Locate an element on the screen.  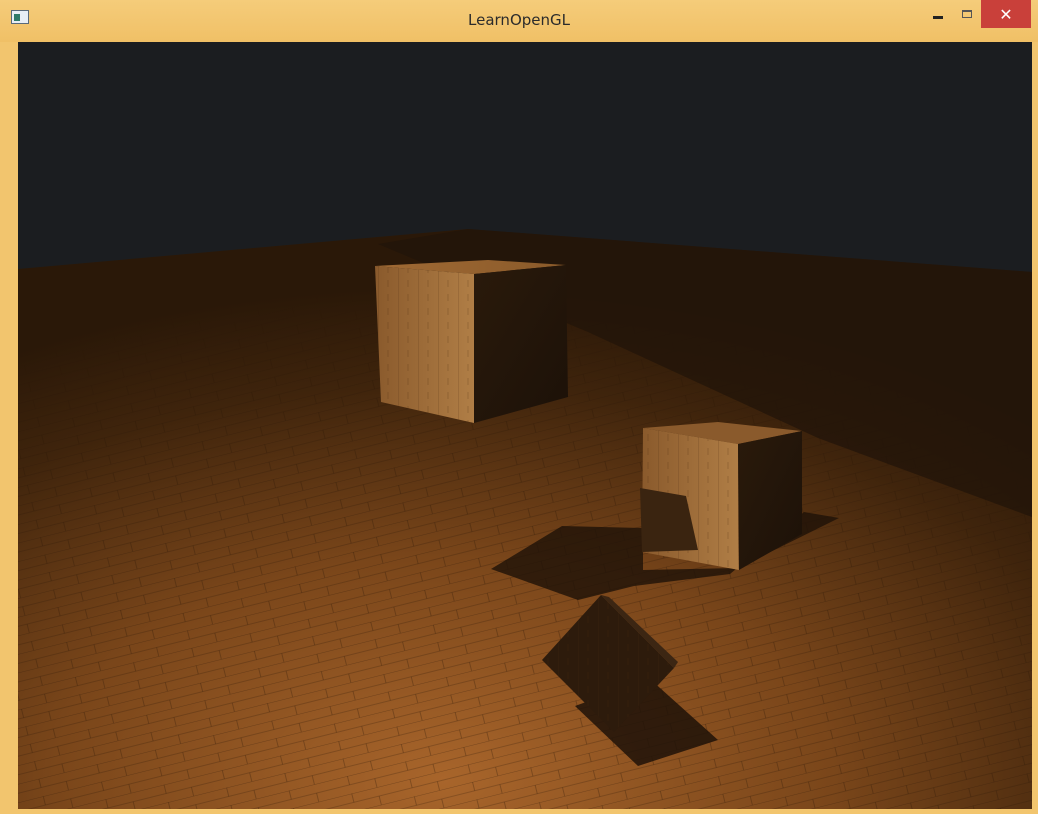
close-button: ✕ is located at coordinates (1006, 14).